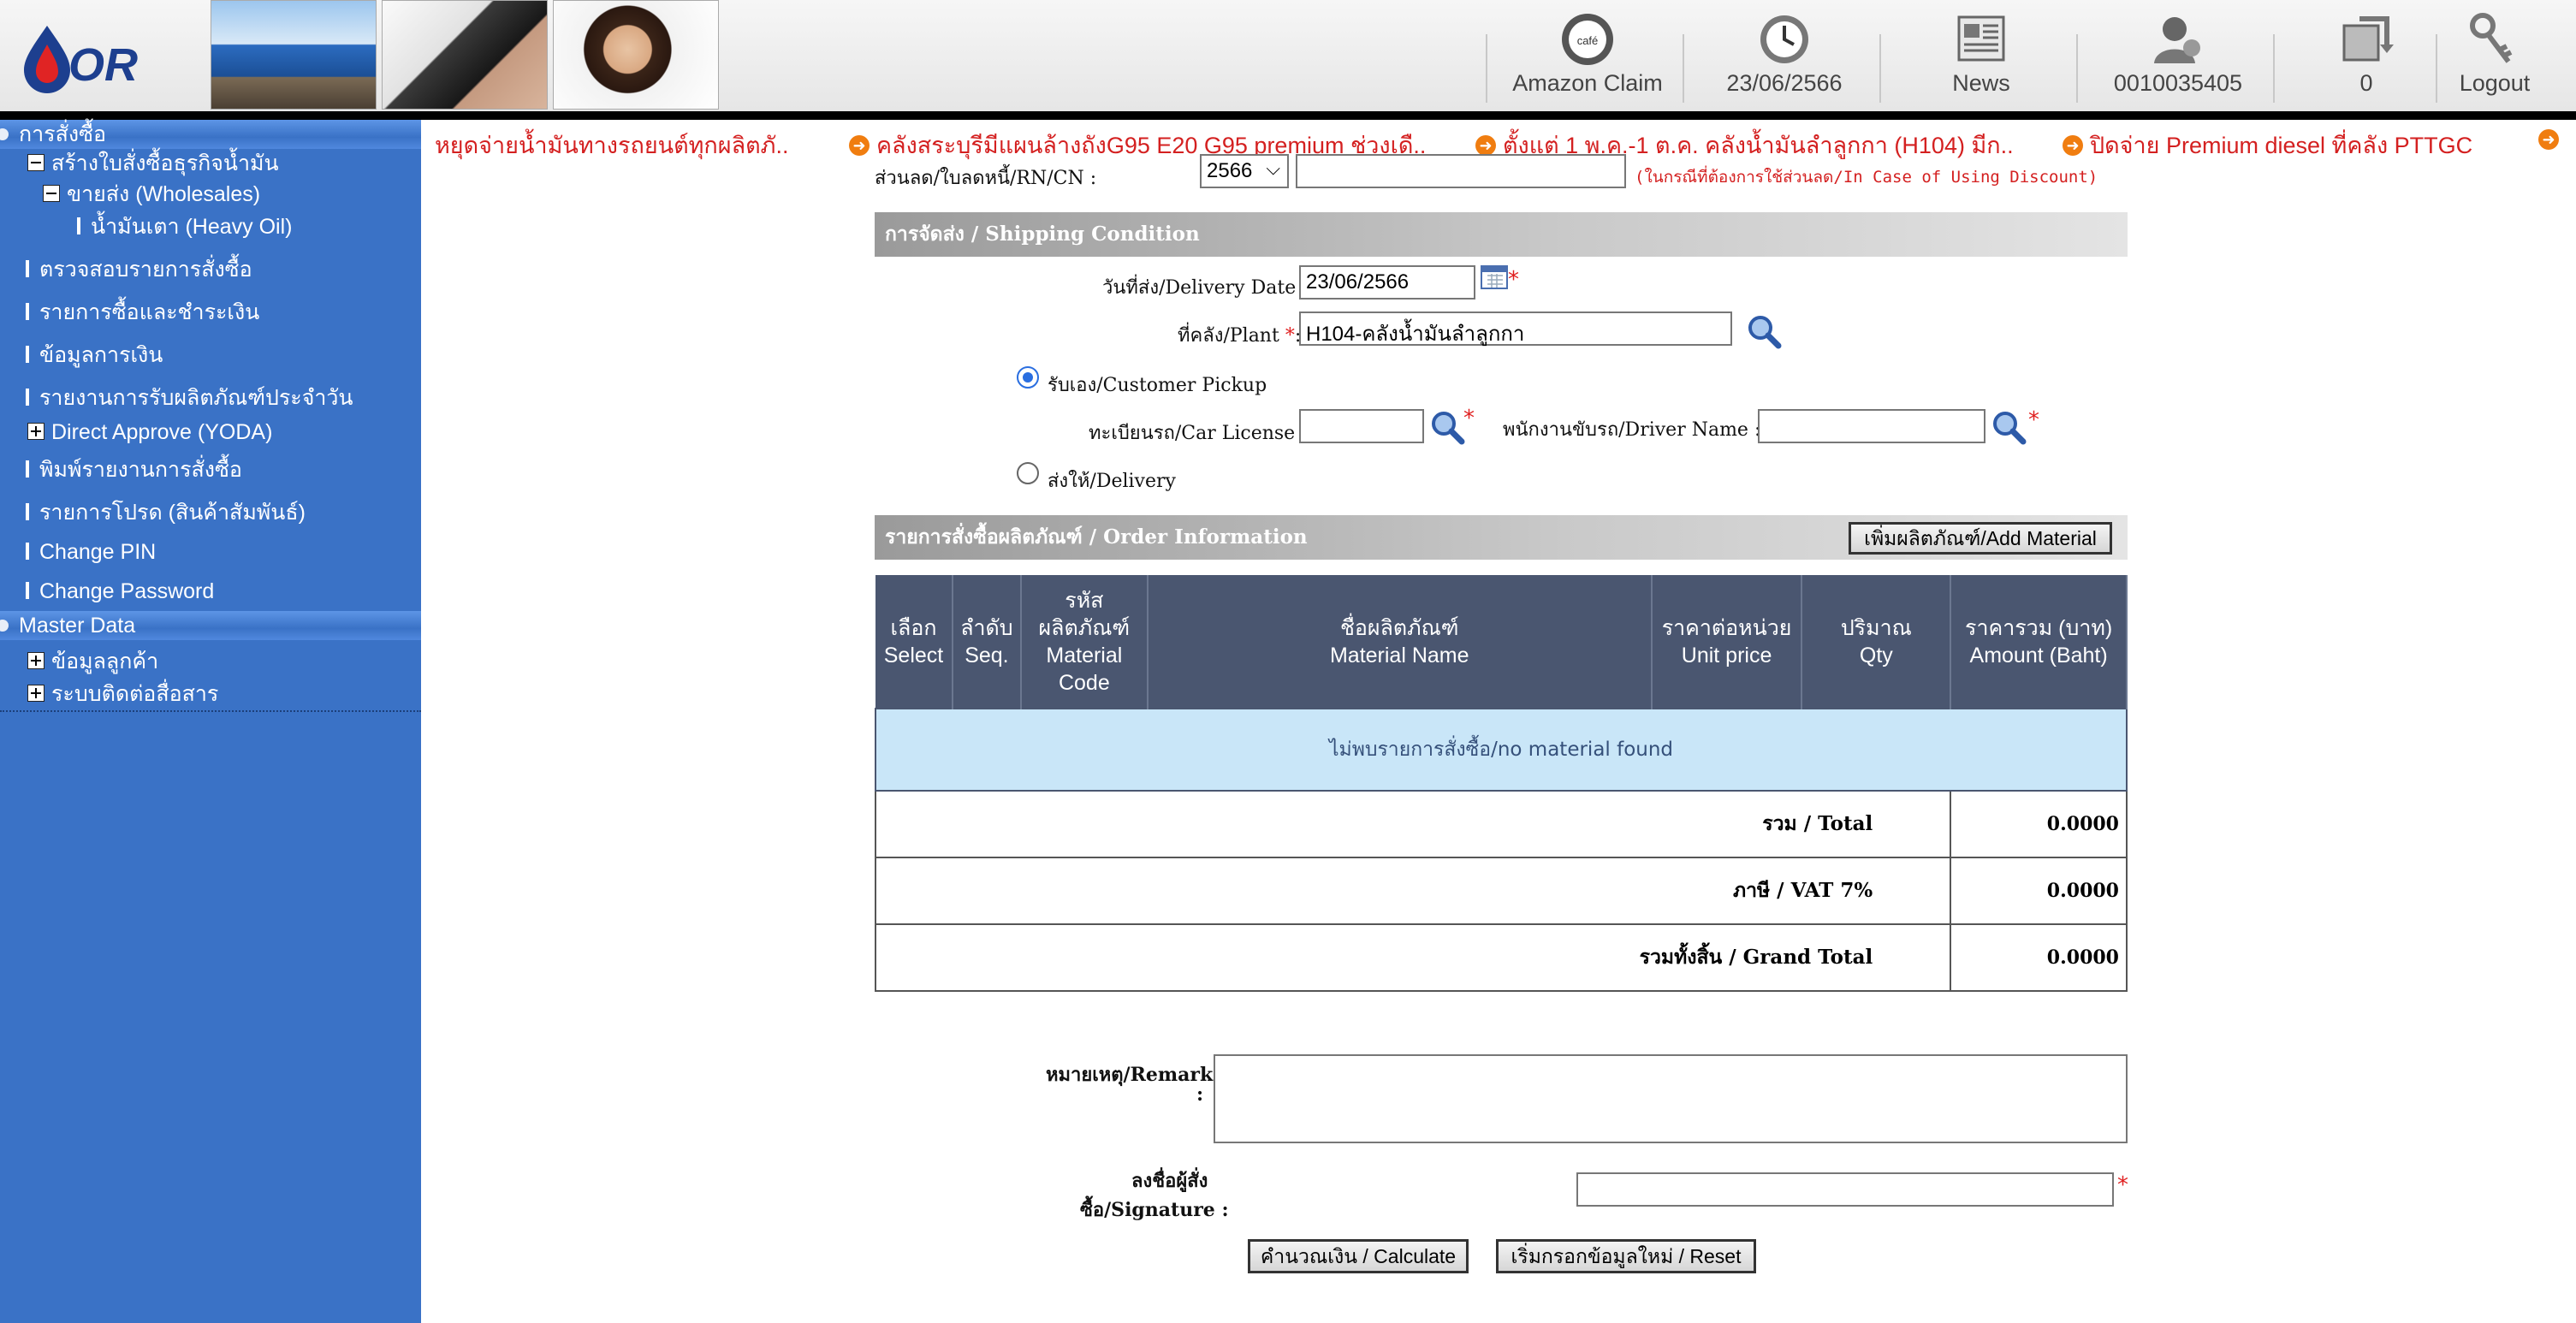 Image resolution: width=2576 pixels, height=1323 pixels. I want to click on sidebar-item-direct-approve: Direct Approve (YODA), so click(149, 432).